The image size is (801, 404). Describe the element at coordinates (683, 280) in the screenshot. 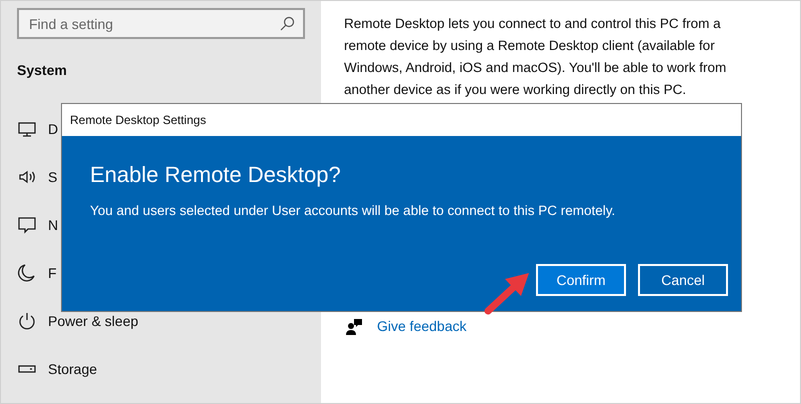

I see `cancel-button: Cancel` at that location.